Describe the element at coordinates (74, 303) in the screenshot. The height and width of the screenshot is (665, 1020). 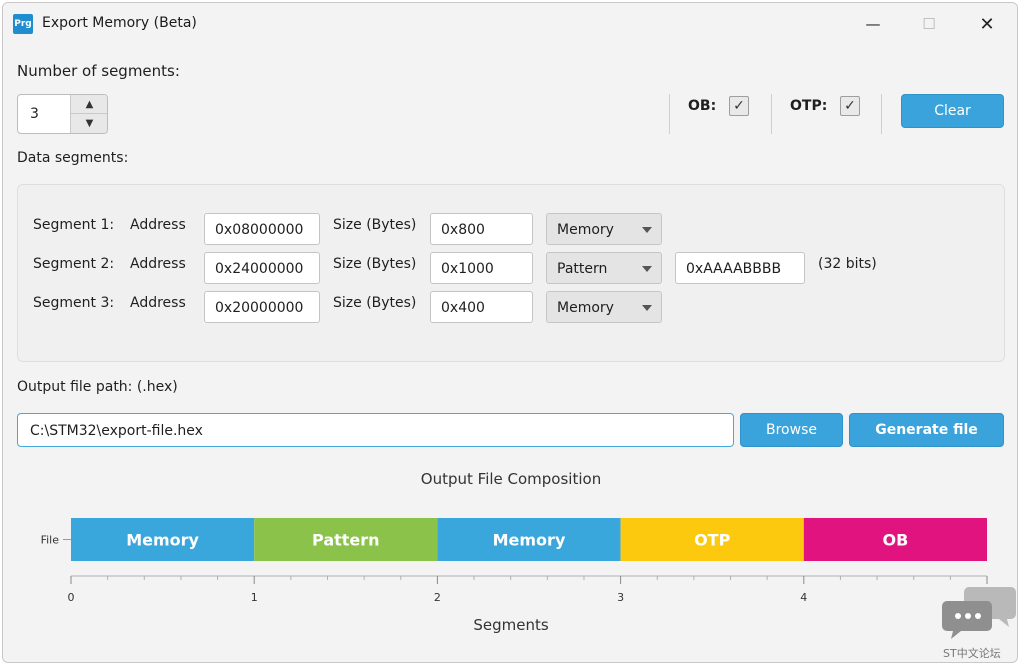
I see `segment-3-label: Segment 3:` at that location.